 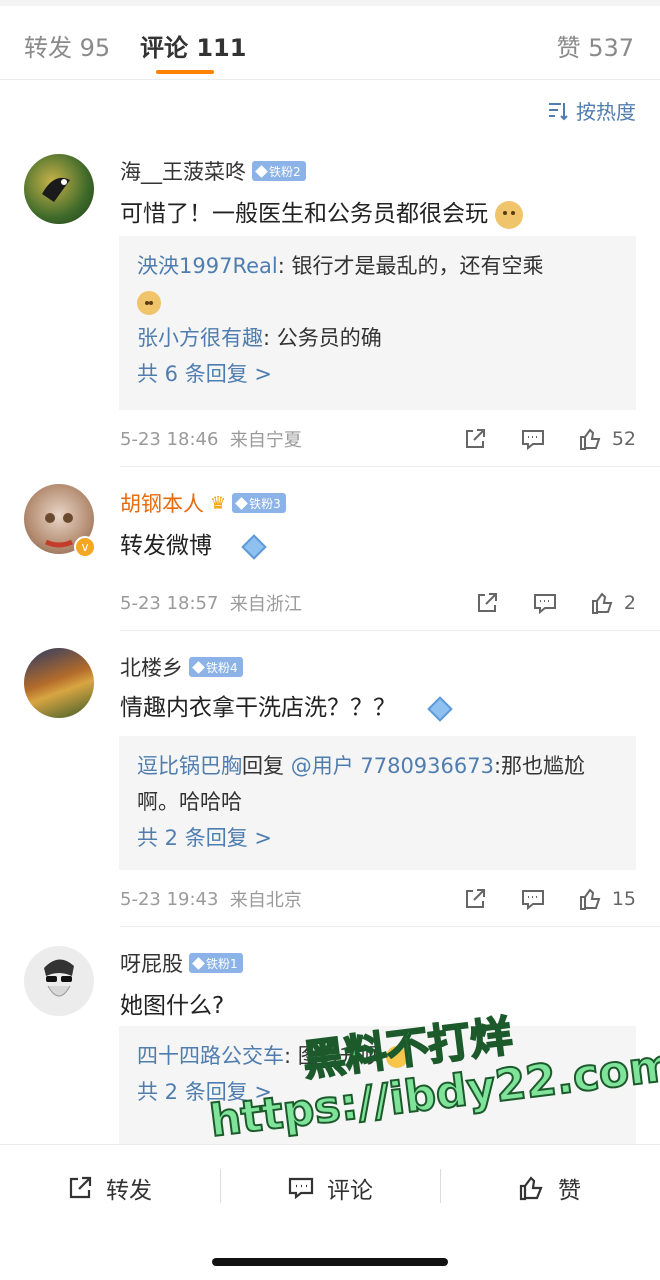 I want to click on comment-meta: 5-23 19:43 来自北京 15, so click(x=378, y=899).